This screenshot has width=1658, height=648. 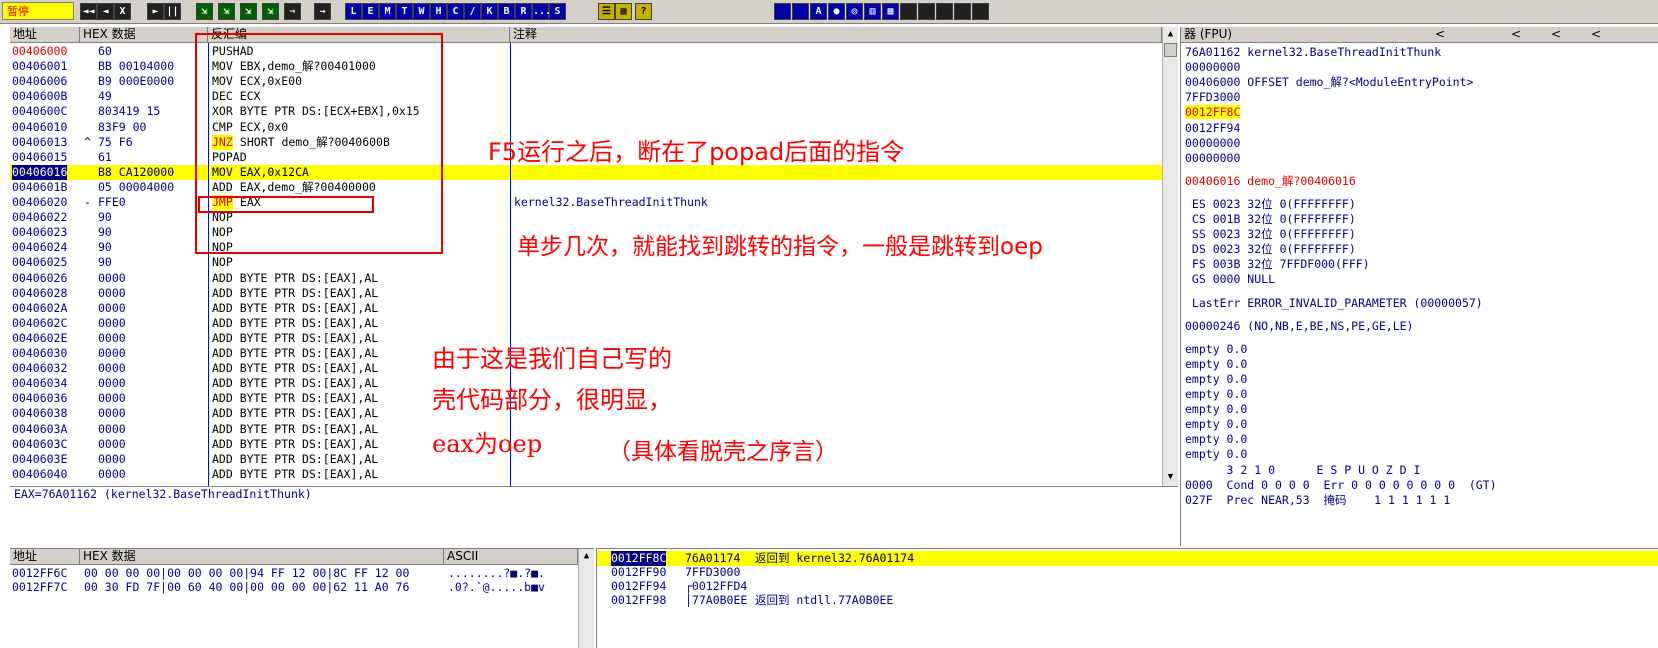 What do you see at coordinates (1212, 128) in the screenshot?
I see `register-line: 0012FF94` at bounding box center [1212, 128].